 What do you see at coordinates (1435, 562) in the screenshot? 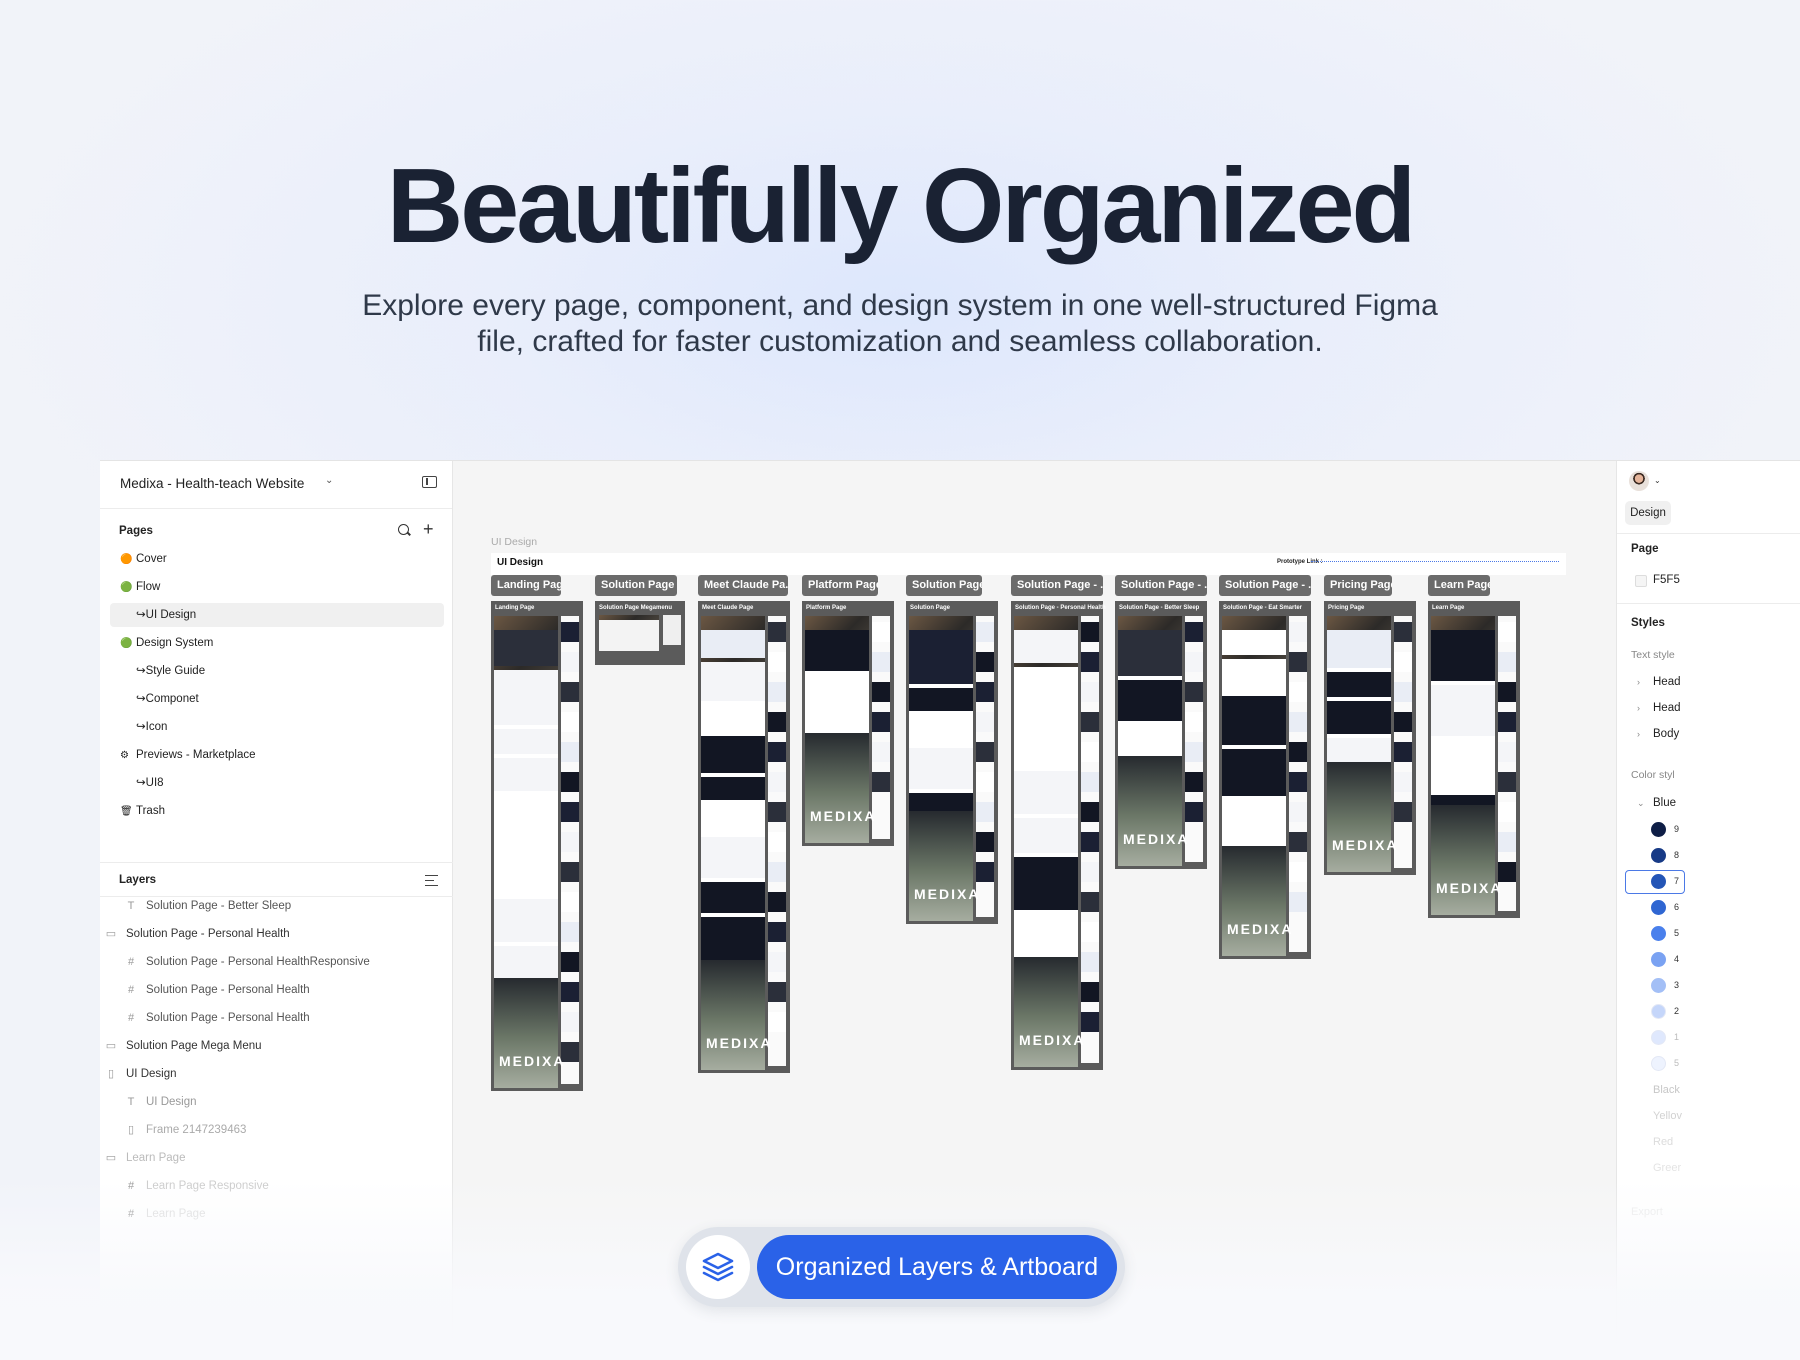
I see `prototype-link` at bounding box center [1435, 562].